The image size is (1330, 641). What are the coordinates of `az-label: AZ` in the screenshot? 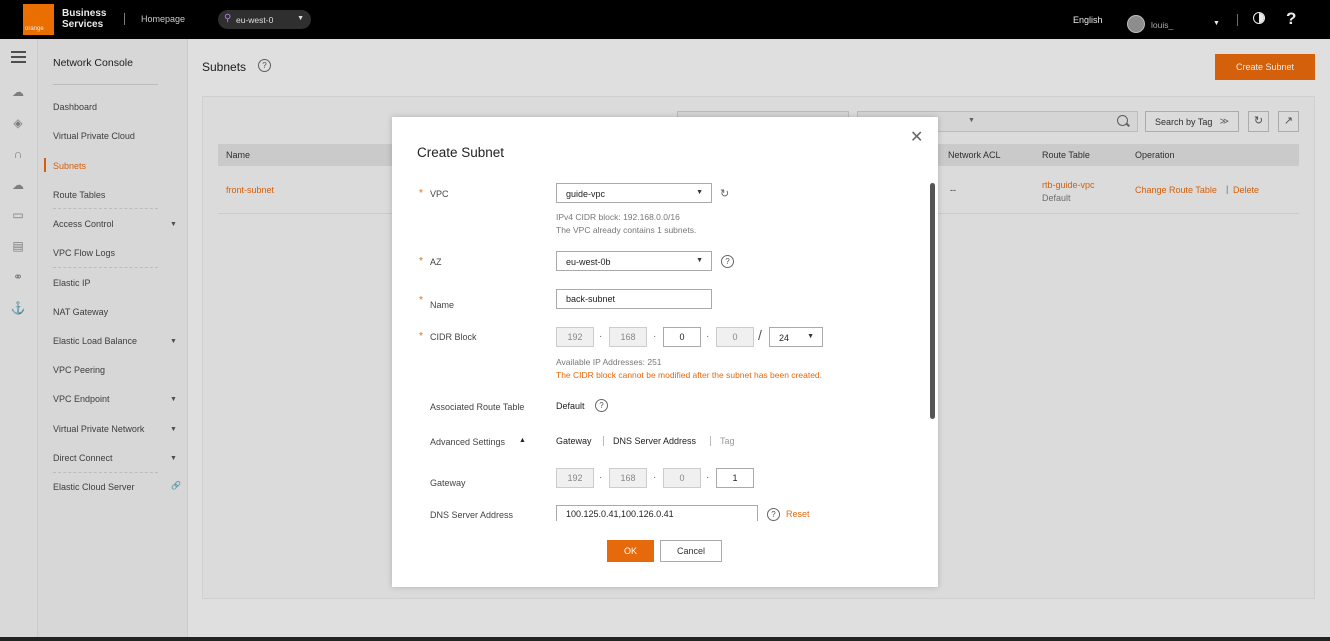 It's located at (436, 262).